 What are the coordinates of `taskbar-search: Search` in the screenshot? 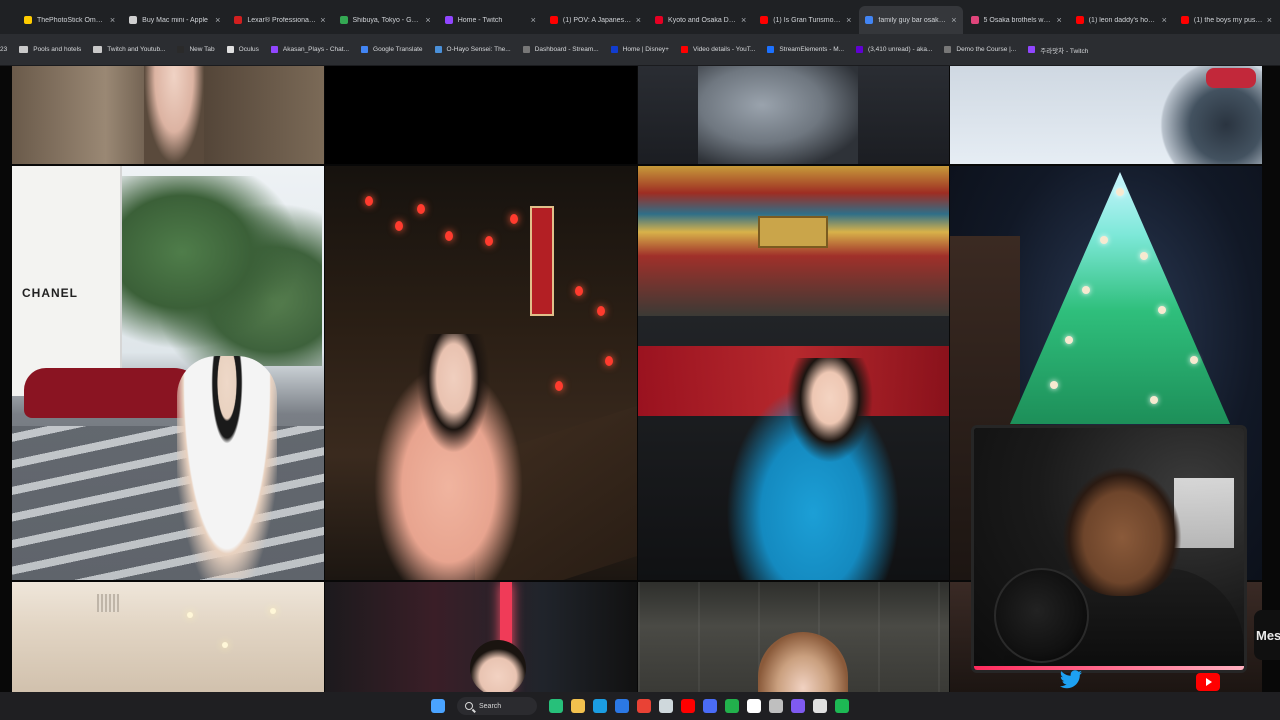 It's located at (497, 706).